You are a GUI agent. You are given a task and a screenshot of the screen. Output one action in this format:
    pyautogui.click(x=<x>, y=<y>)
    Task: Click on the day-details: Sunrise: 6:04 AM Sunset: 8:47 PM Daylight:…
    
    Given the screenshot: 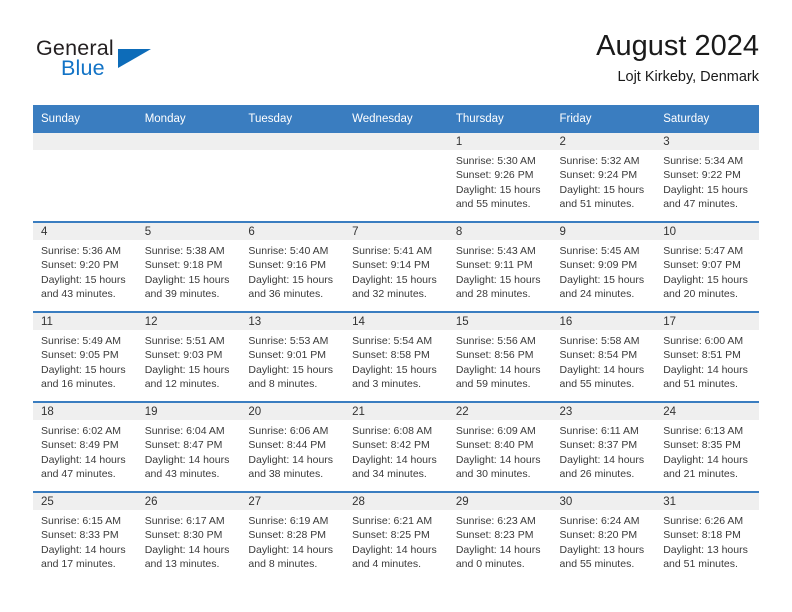 What is the action you would take?
    pyautogui.click(x=189, y=451)
    